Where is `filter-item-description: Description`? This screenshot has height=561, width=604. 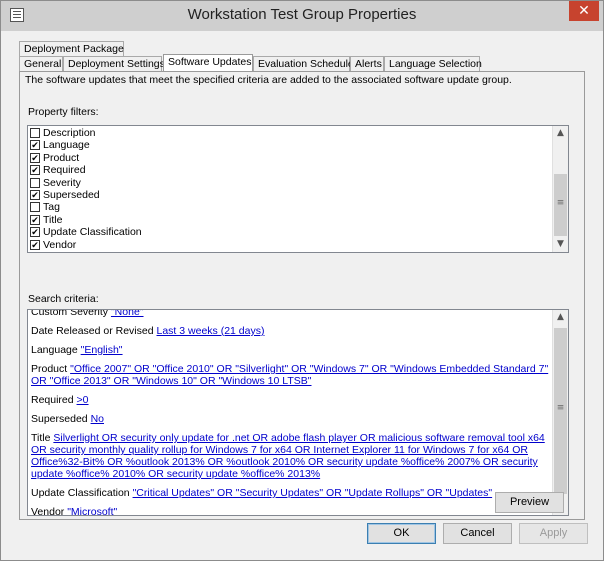 filter-item-description: Description is located at coordinates (290, 133).